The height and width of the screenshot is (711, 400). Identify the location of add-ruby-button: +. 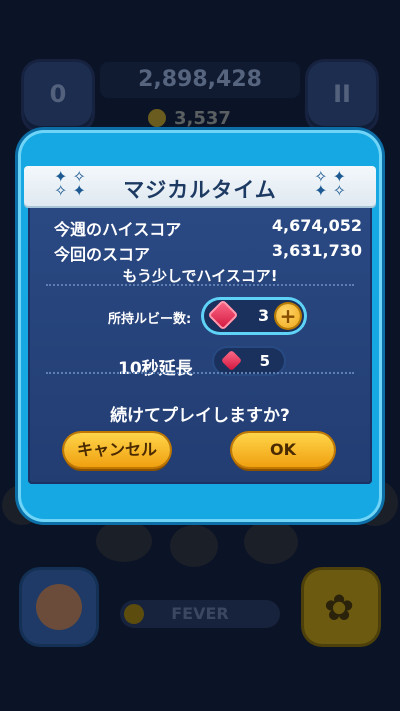
(288, 316).